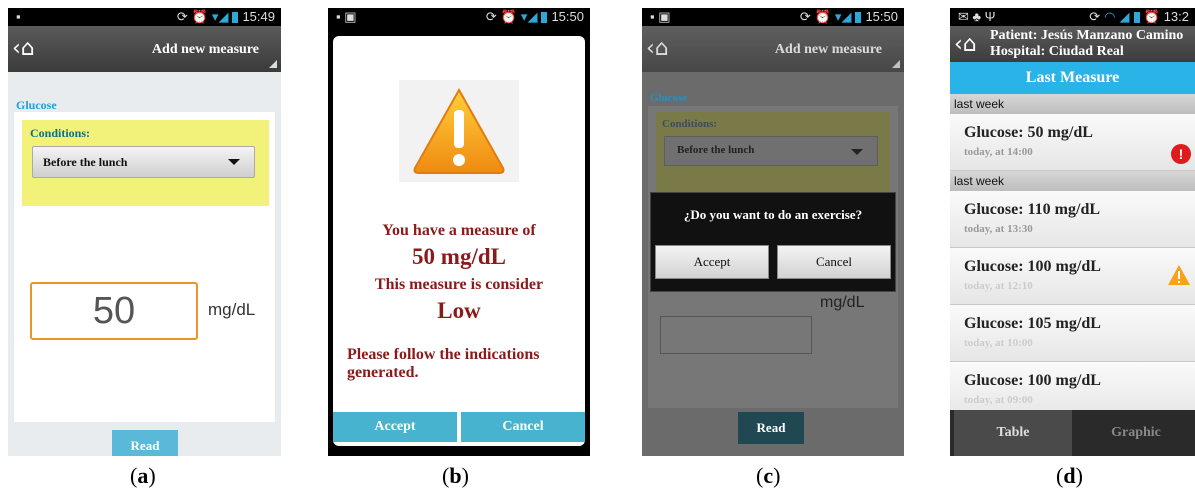 The height and width of the screenshot is (497, 1195). What do you see at coordinates (736, 335) in the screenshot?
I see `measure-input` at bounding box center [736, 335].